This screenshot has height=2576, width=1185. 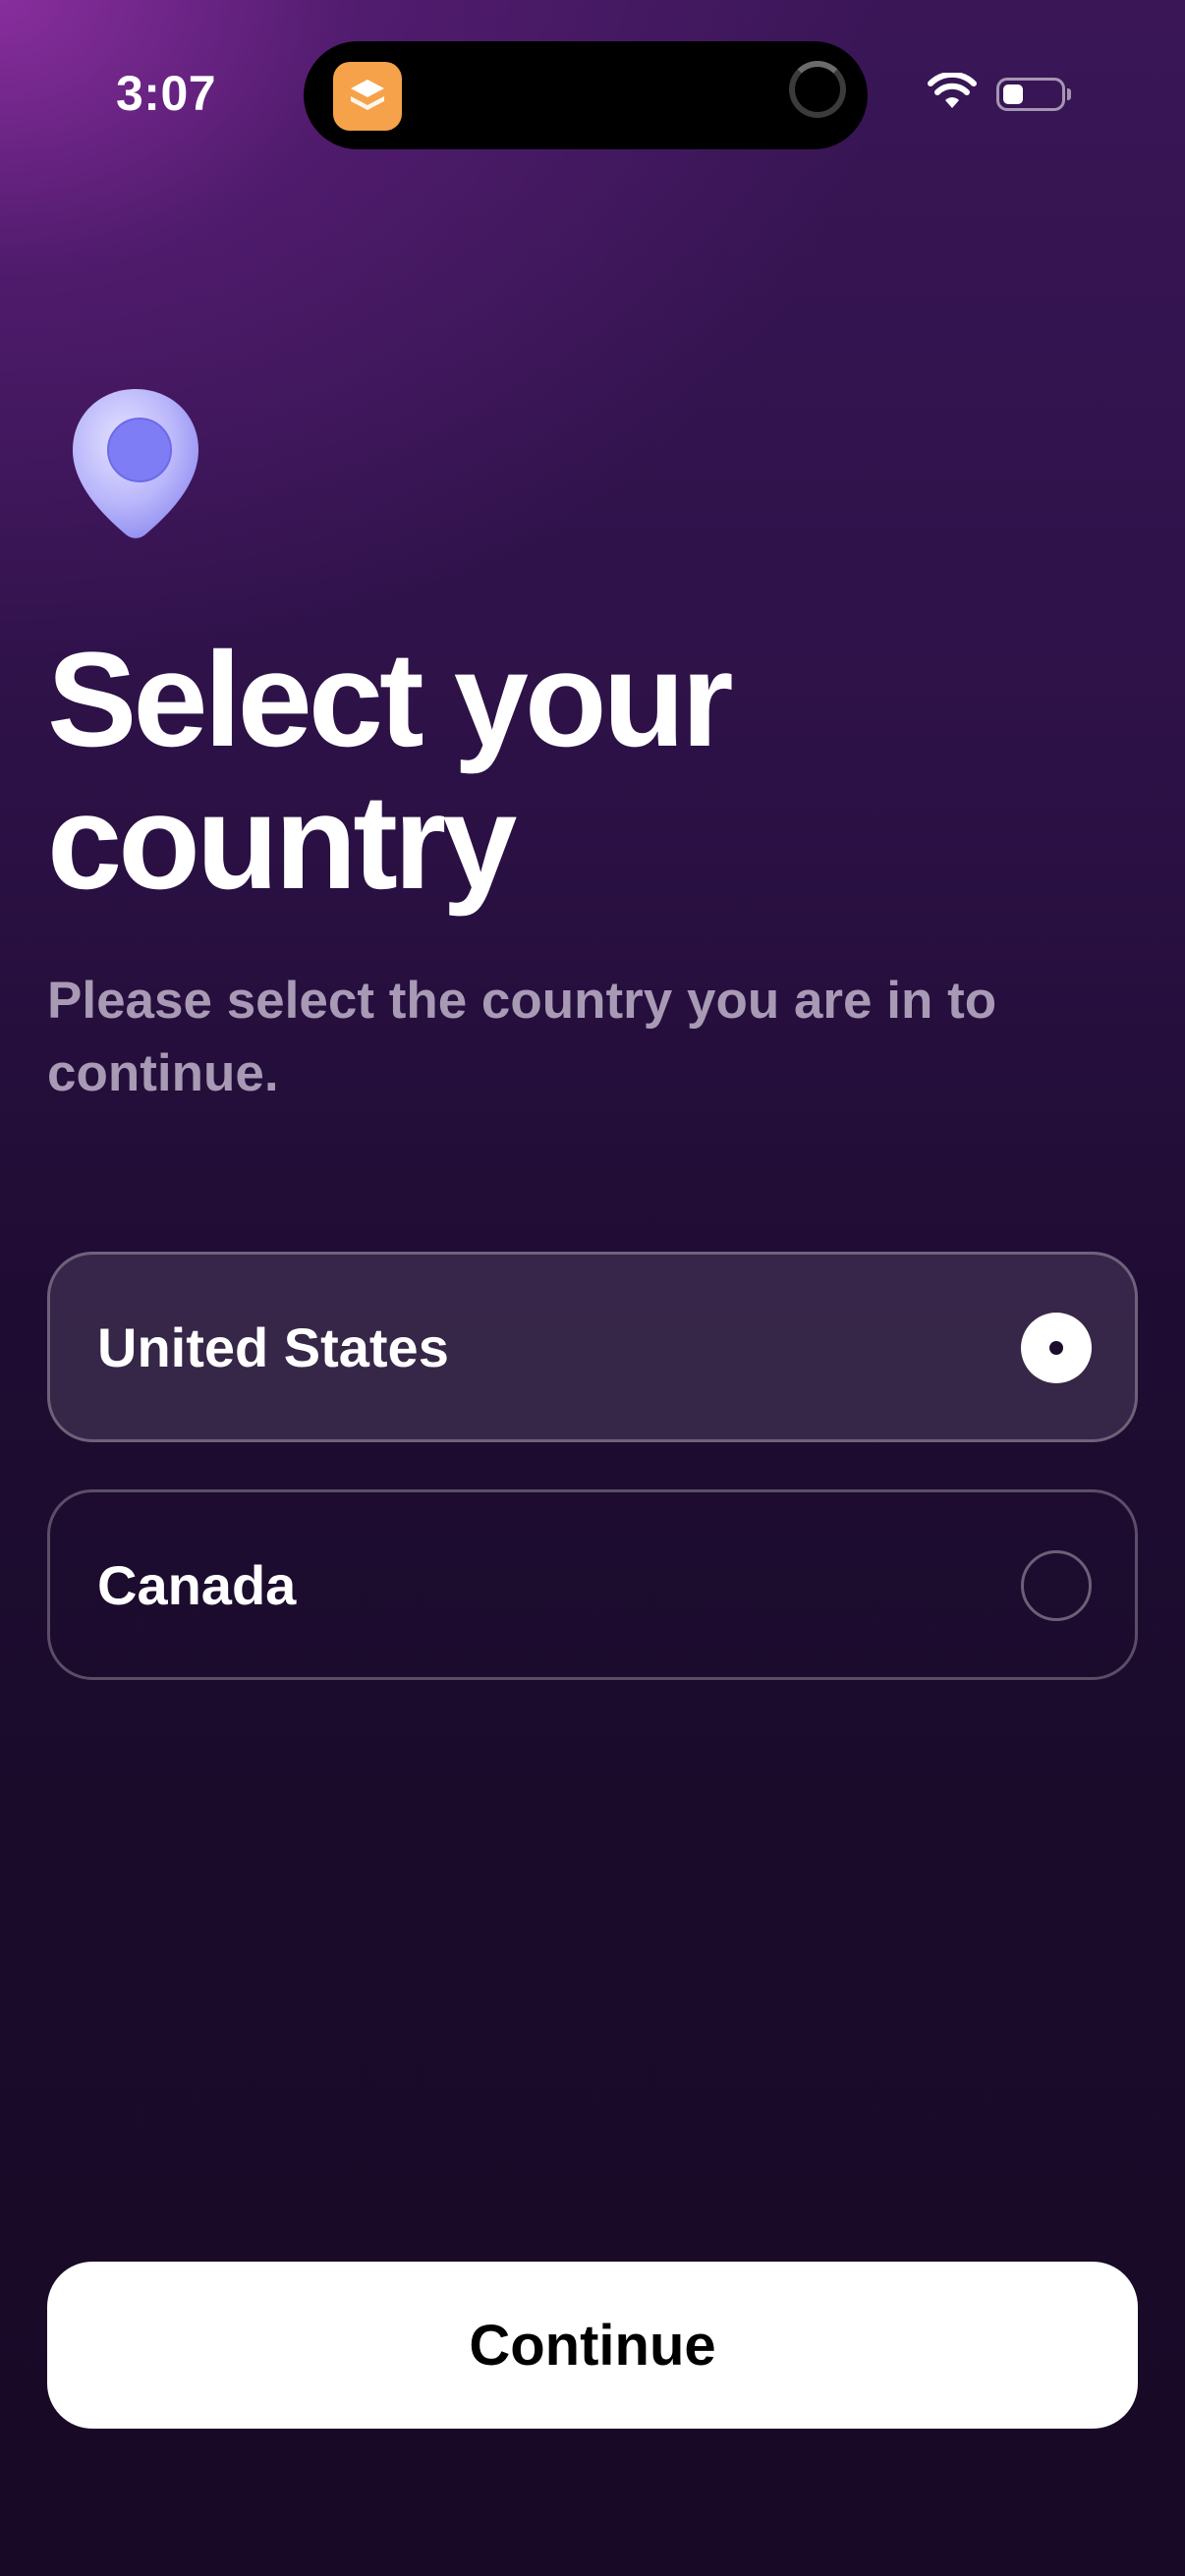 What do you see at coordinates (167, 93) in the screenshot?
I see `status-time: 3:07` at bounding box center [167, 93].